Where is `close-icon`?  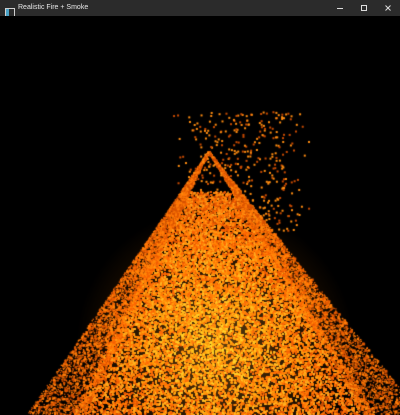
close-icon is located at coordinates (388, 8).